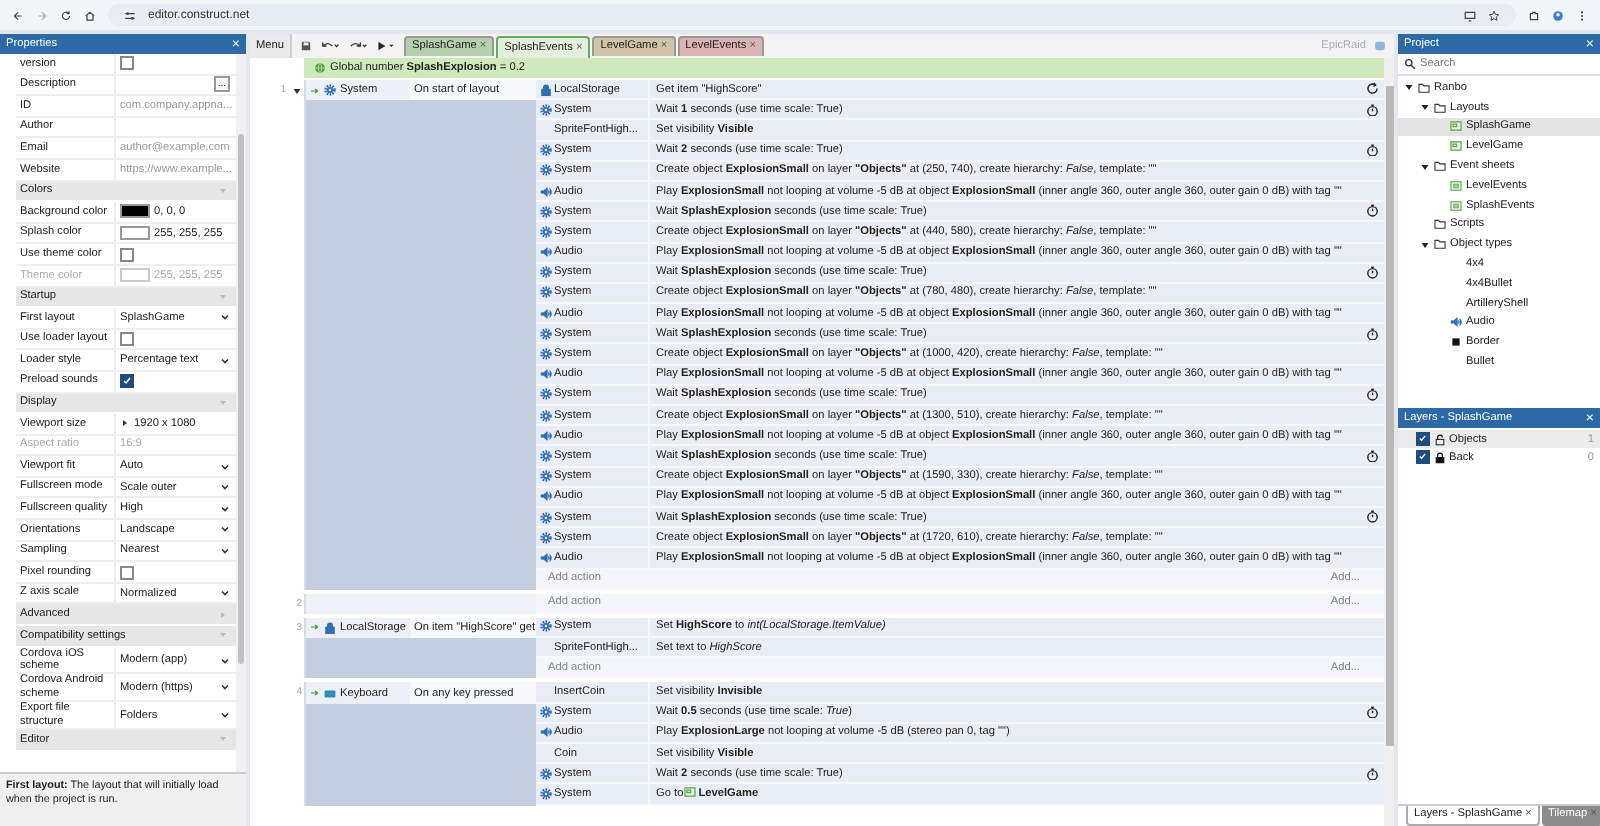 The height and width of the screenshot is (826, 1600). What do you see at coordinates (1440, 166) in the screenshot?
I see `folder-icon` at bounding box center [1440, 166].